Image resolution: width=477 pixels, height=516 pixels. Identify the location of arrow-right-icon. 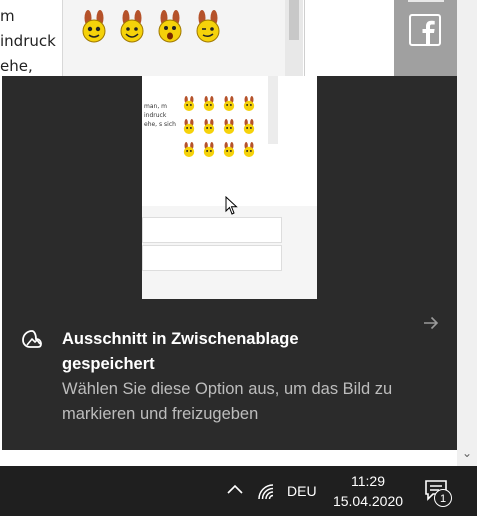
(431, 323).